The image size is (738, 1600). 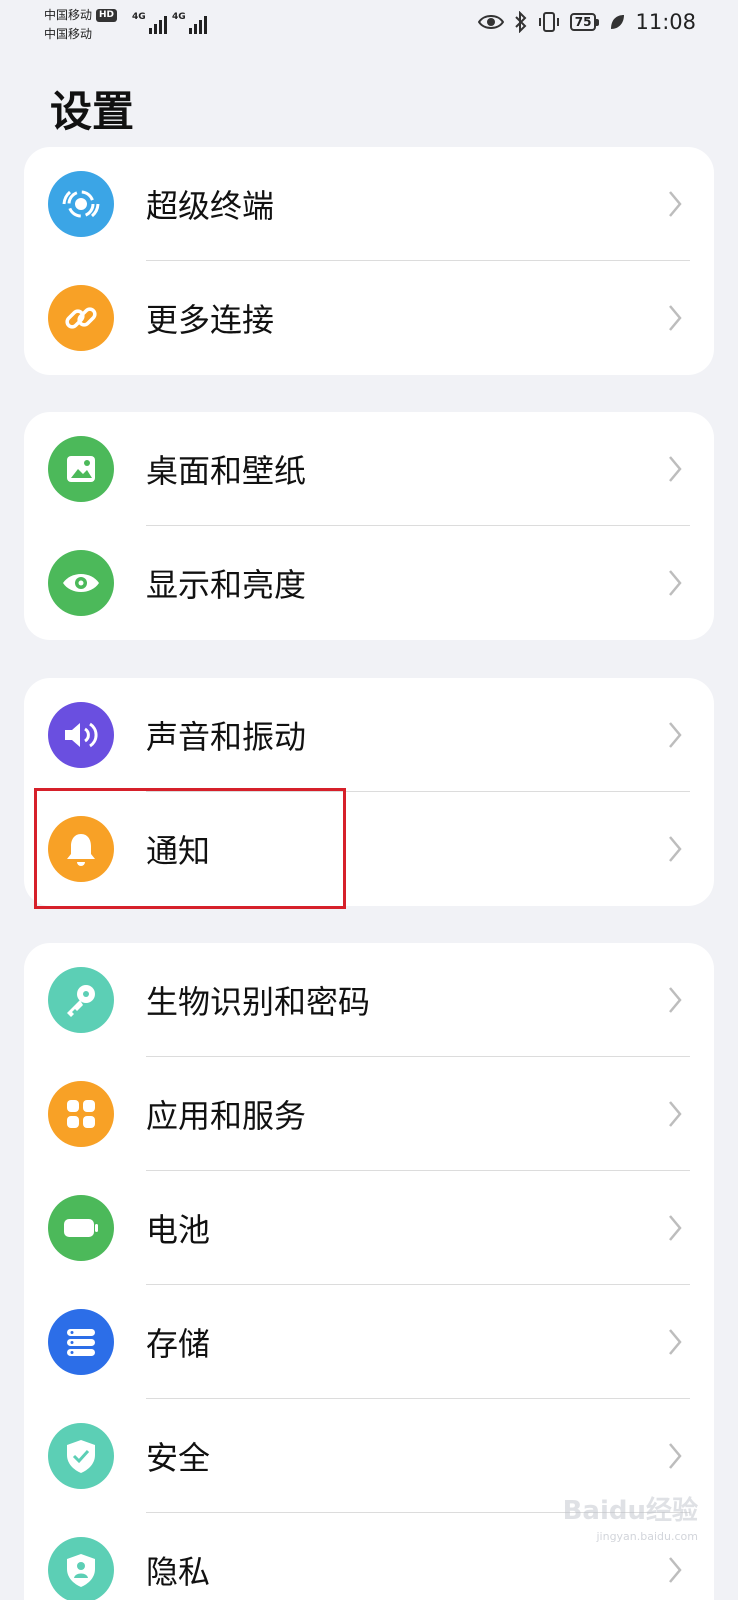 I want to click on settings-item-label: 隐私, so click(x=178, y=1572).